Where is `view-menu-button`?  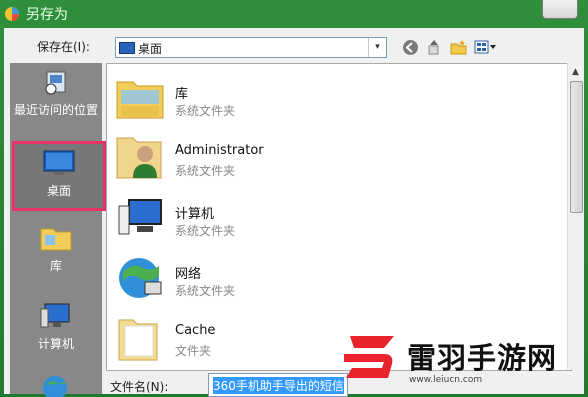 view-menu-button is located at coordinates (486, 47).